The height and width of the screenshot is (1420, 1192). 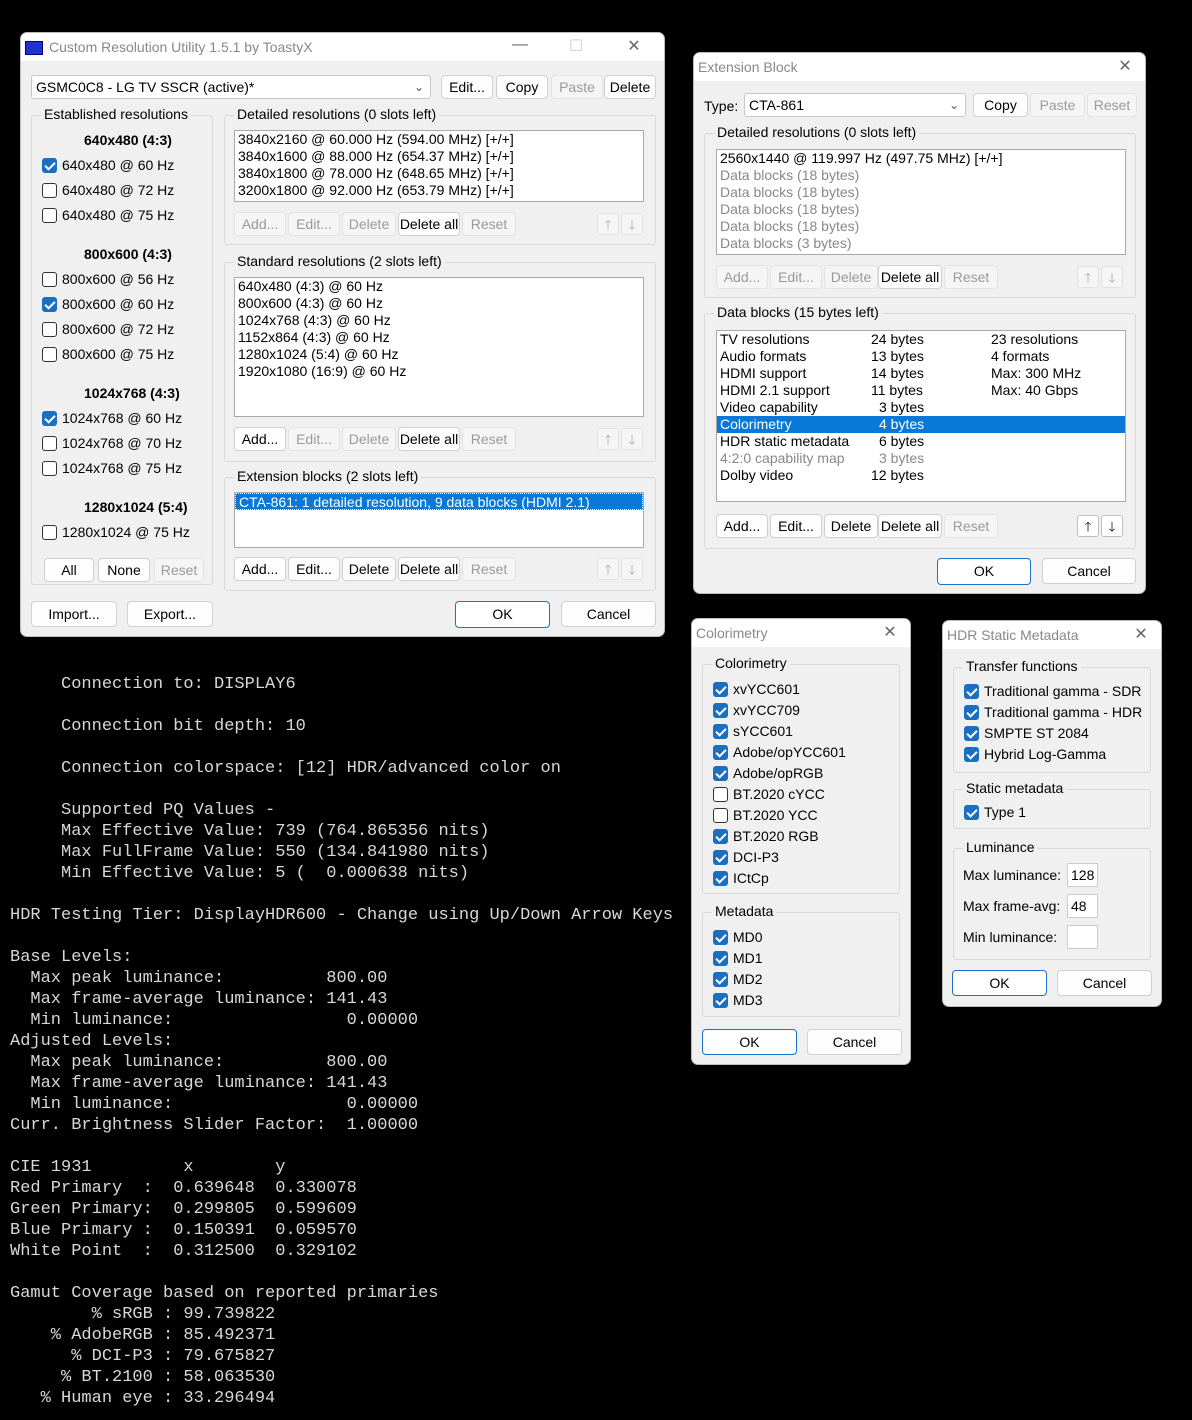 I want to click on ok-button: OK, so click(x=502, y=614).